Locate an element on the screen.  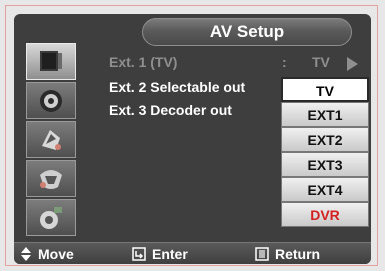
dropdown-option-ext4: EXT4 is located at coordinates (325, 189).